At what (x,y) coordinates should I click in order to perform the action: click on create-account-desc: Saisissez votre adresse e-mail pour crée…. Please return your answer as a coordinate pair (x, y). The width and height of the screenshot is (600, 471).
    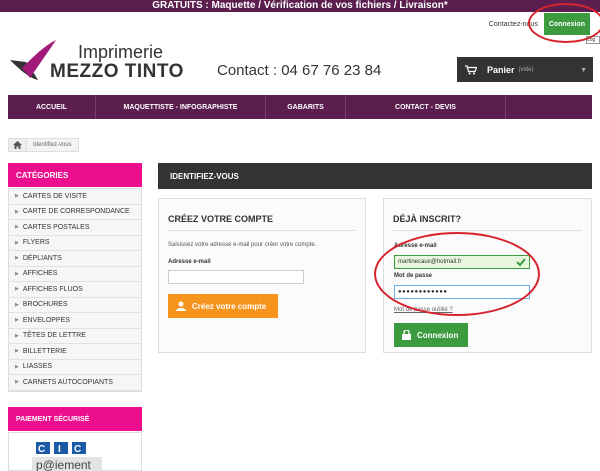
    Looking at the image, I should click on (242, 245).